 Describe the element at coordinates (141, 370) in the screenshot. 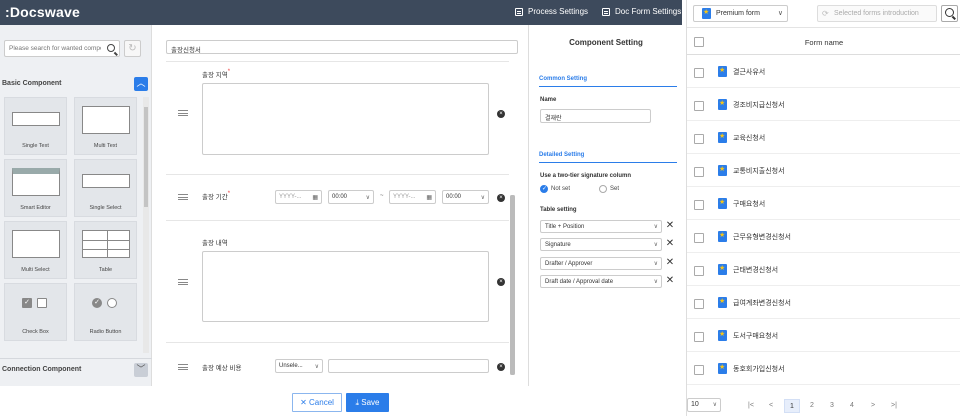

I see `expand-connection-button: ﹀` at that location.